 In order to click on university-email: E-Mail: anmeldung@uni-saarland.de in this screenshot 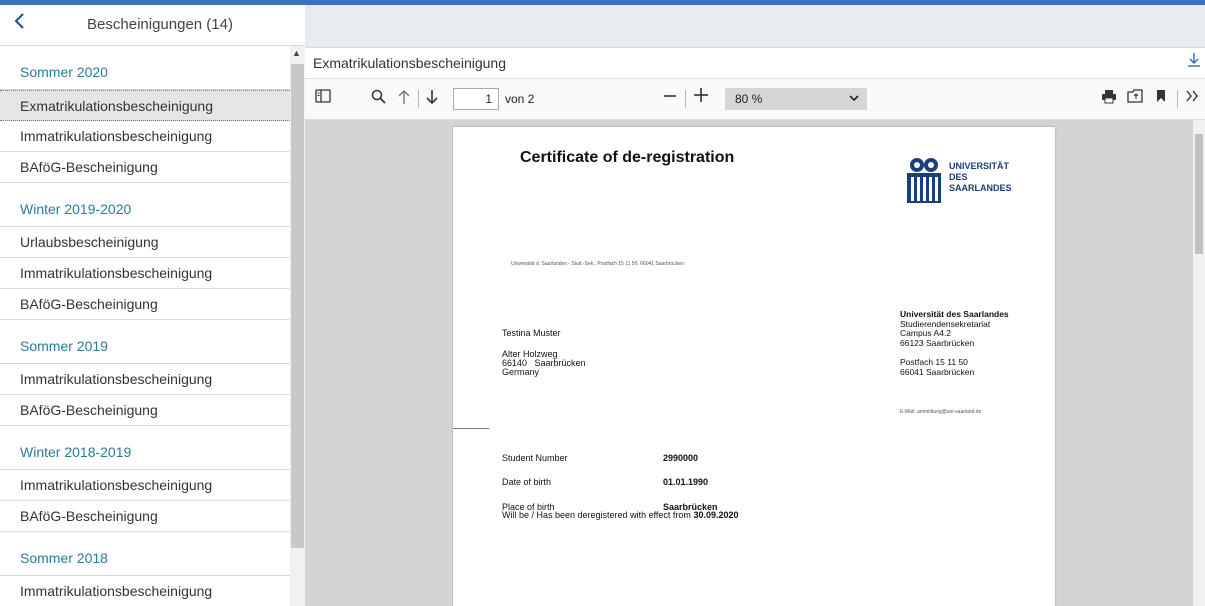, I will do `click(941, 412)`.